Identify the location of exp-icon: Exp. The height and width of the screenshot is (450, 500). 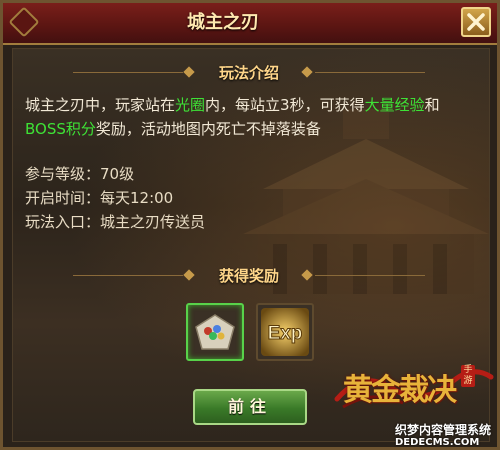
(285, 332).